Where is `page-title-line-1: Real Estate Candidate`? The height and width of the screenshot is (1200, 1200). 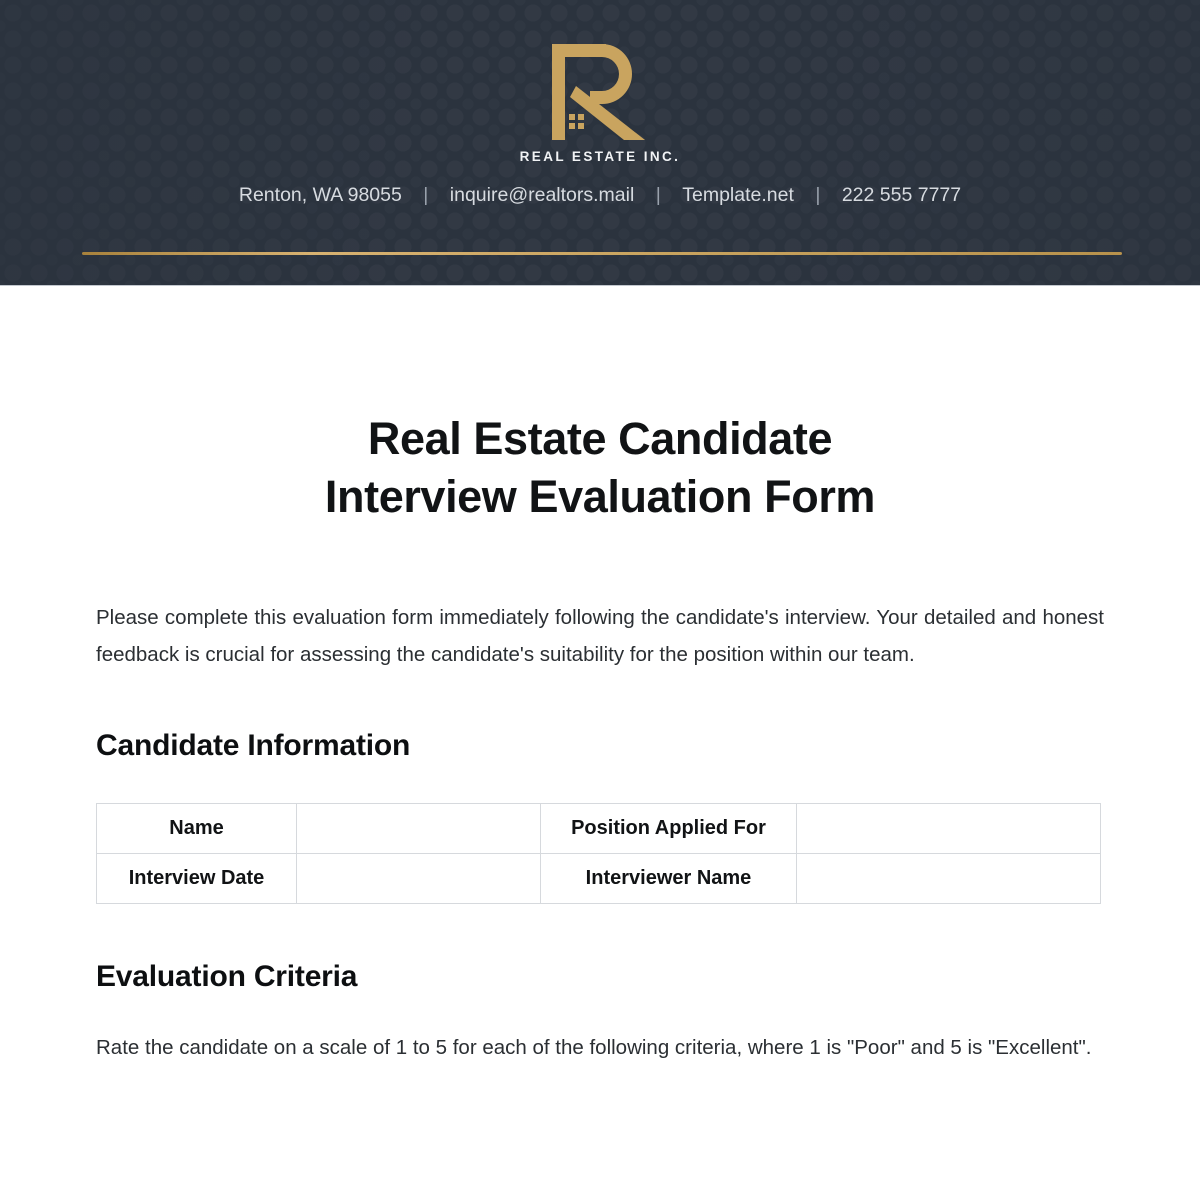
page-title-line-1: Real Estate Candidate is located at coordinates (600, 438).